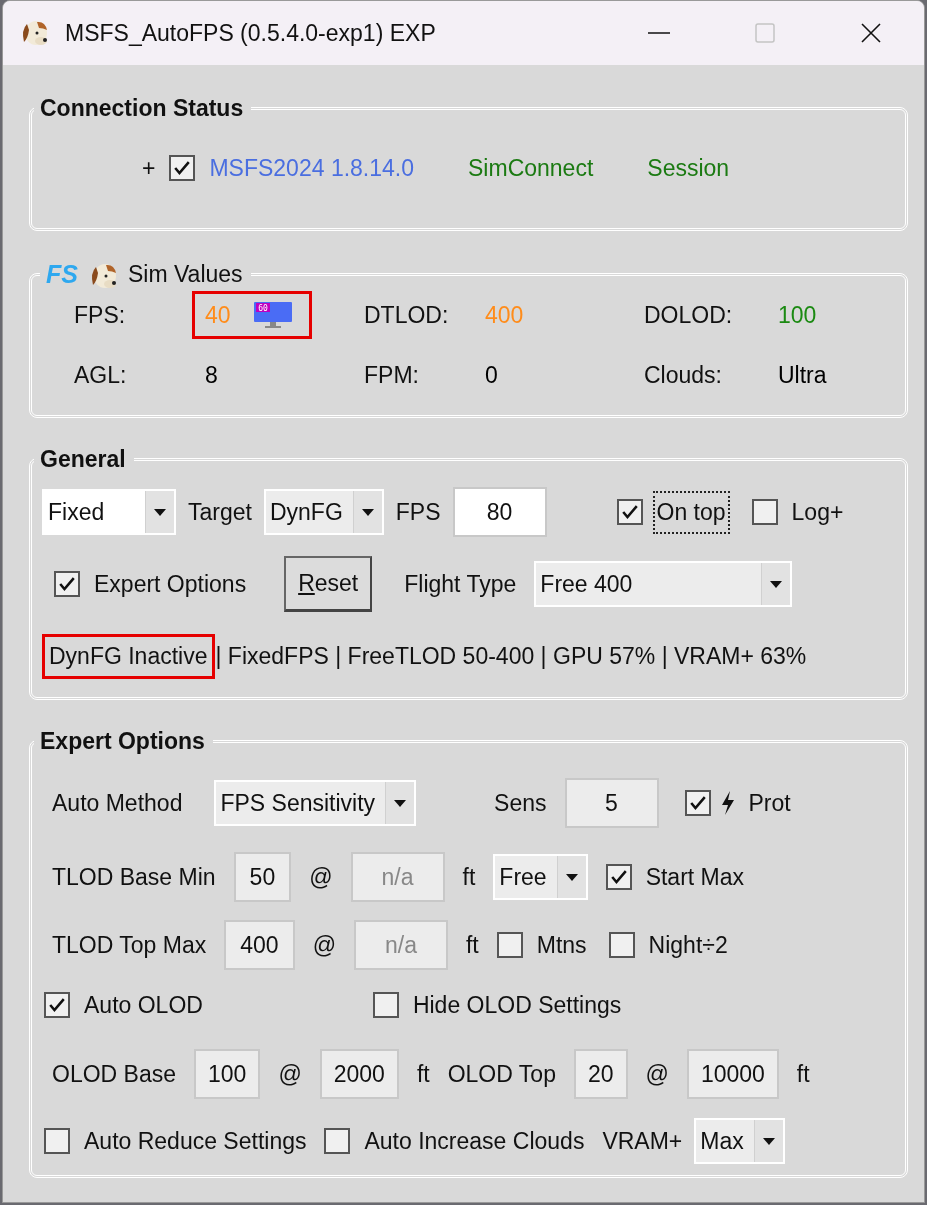  I want to click on group-title: Expert Options, so click(122, 741).